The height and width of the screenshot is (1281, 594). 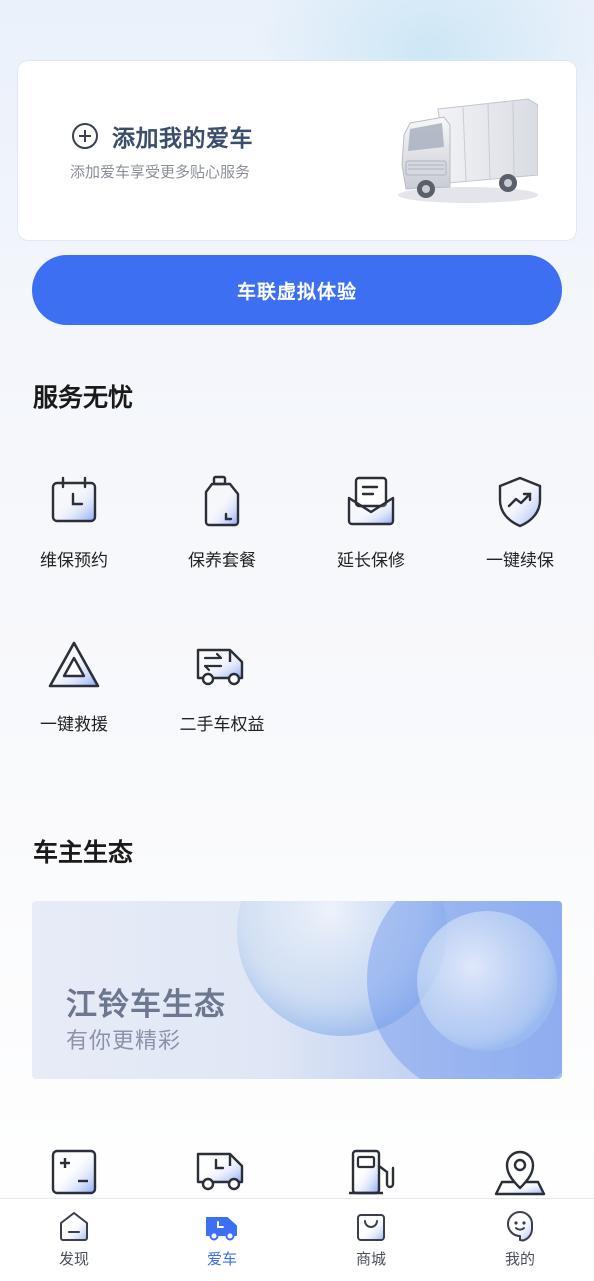 What do you see at coordinates (297, 290) in the screenshot?
I see `virtual-experience-button: 车联虚拟体验` at bounding box center [297, 290].